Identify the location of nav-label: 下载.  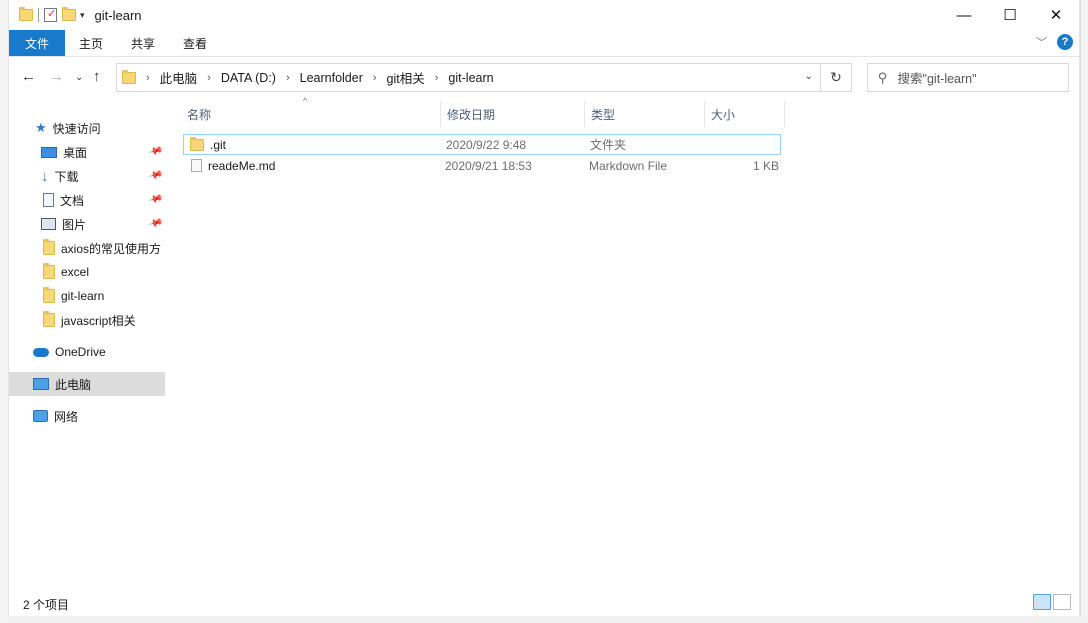
(66, 176).